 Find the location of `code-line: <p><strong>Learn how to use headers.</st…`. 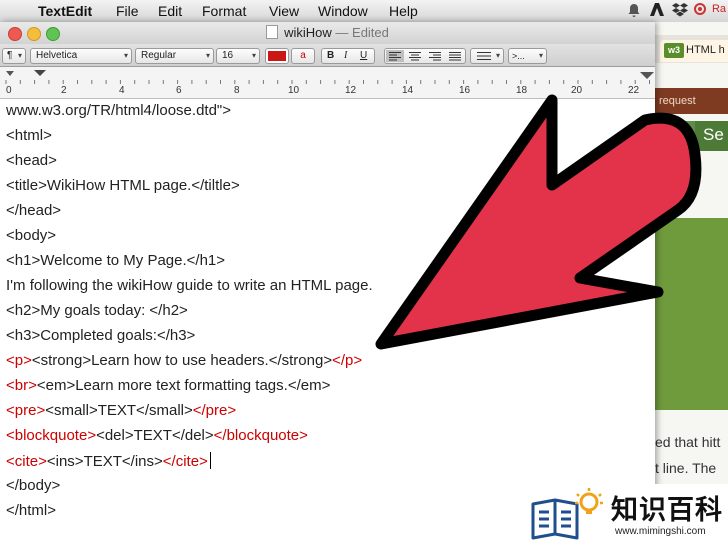

code-line: <p><strong>Learn how to use headers.</st… is located at coordinates (184, 360).